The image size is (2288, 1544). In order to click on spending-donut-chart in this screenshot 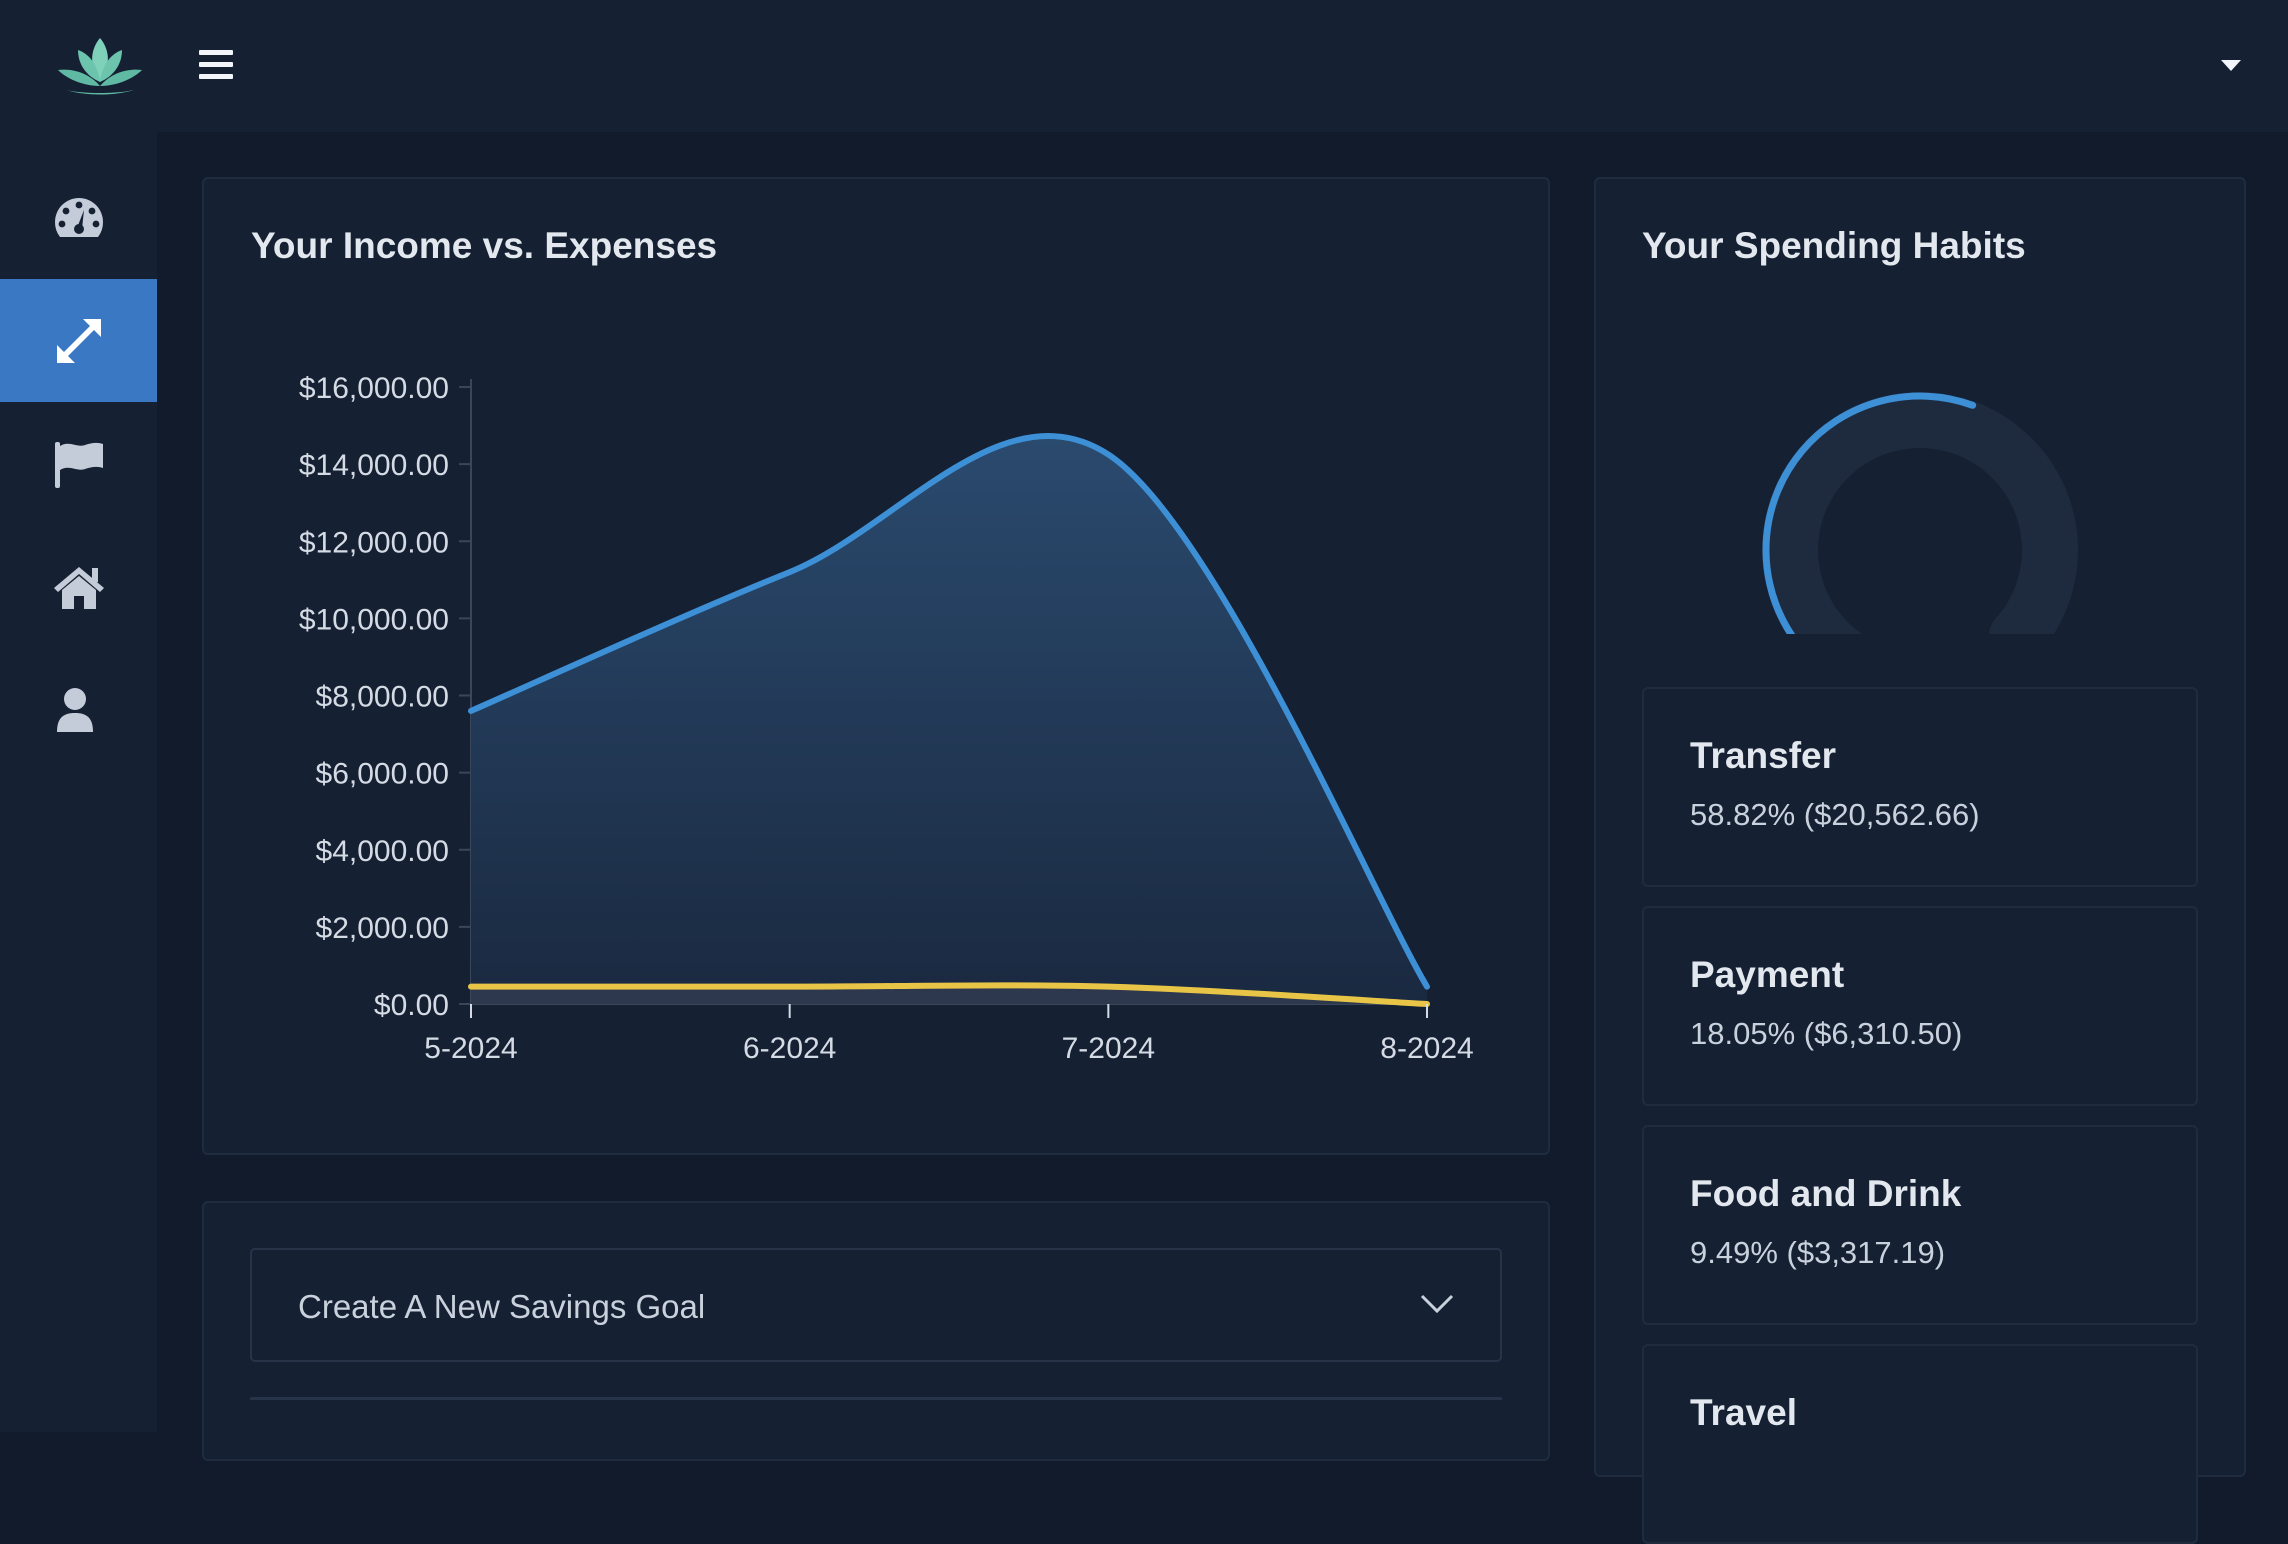, I will do `click(1920, 507)`.